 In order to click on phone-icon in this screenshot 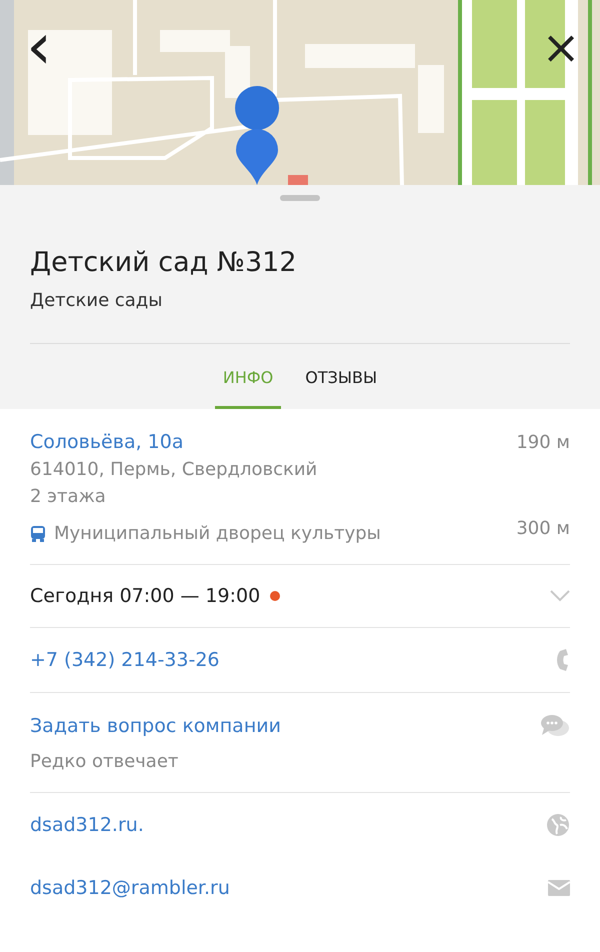, I will do `click(563, 660)`.